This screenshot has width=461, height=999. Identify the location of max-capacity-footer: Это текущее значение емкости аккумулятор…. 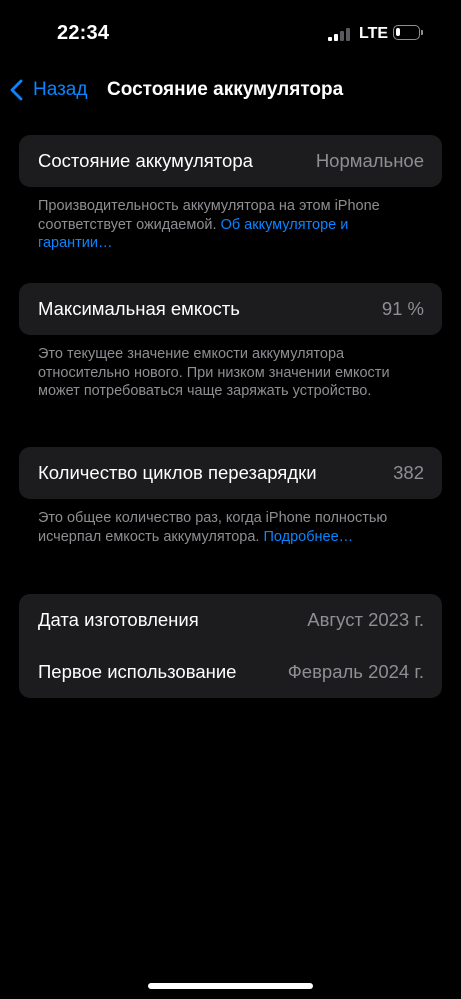
(228, 373).